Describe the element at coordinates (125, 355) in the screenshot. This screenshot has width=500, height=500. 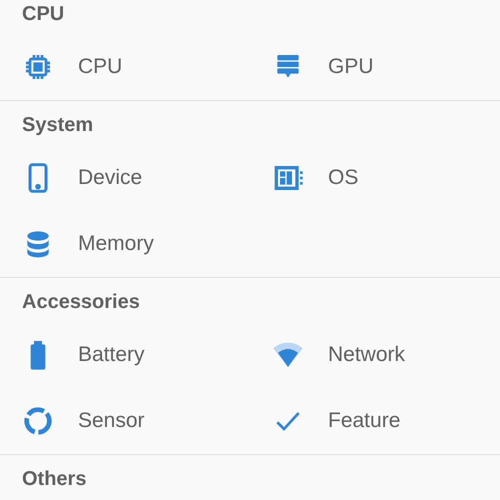
I see `menu-item: Battery` at that location.